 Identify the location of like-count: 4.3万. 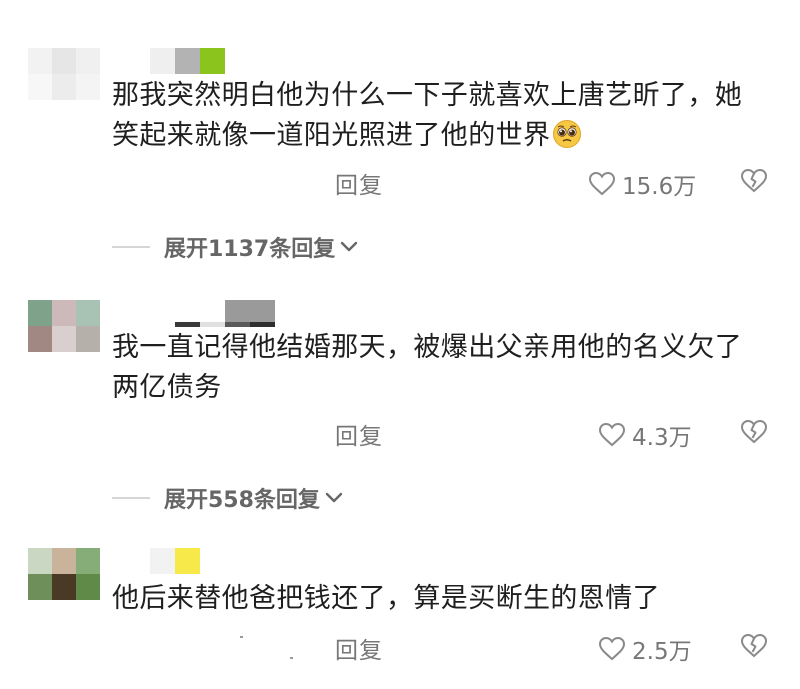
(662, 438).